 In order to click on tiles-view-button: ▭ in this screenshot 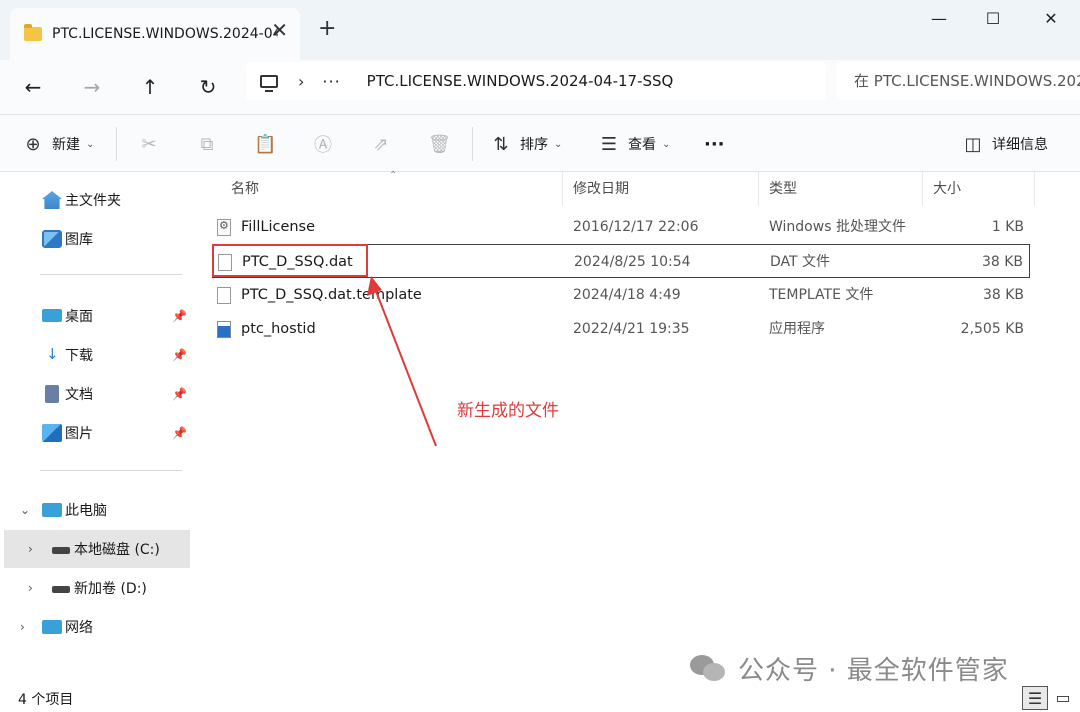, I will do `click(1063, 698)`.